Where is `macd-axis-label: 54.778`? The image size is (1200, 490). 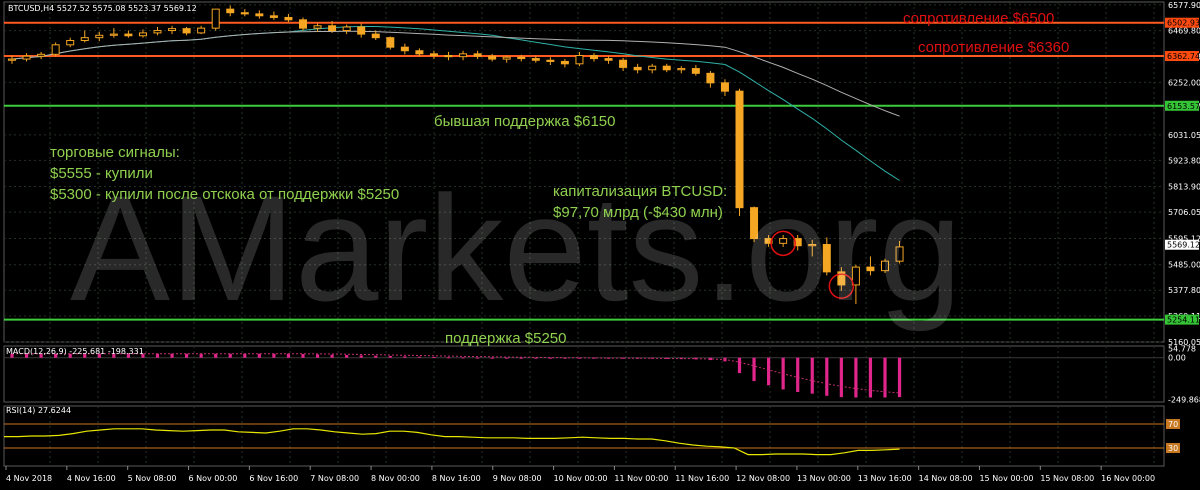
macd-axis-label: 54.778 is located at coordinates (1182, 349).